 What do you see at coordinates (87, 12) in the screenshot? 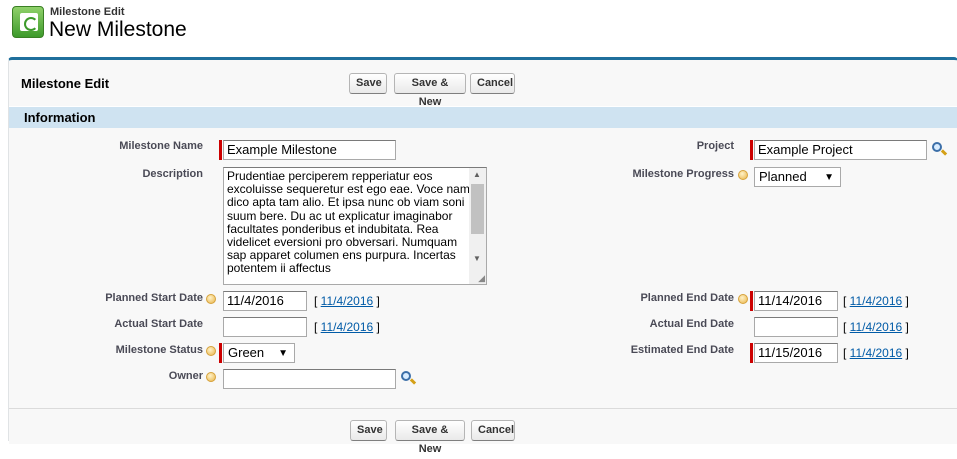
I see `page-subtitle: Milestone Edit` at bounding box center [87, 12].